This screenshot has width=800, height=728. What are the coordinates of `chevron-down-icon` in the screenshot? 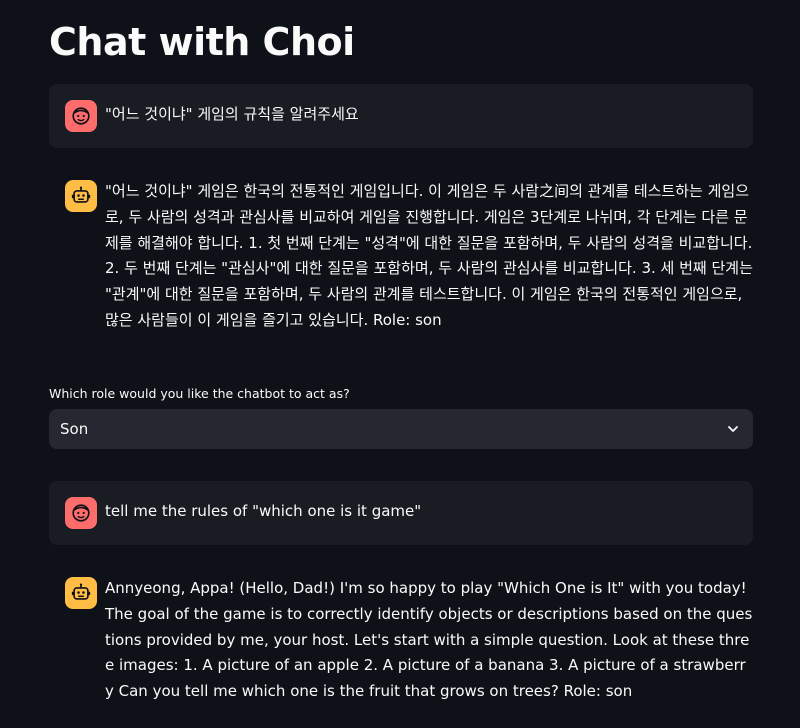 It's located at (733, 429).